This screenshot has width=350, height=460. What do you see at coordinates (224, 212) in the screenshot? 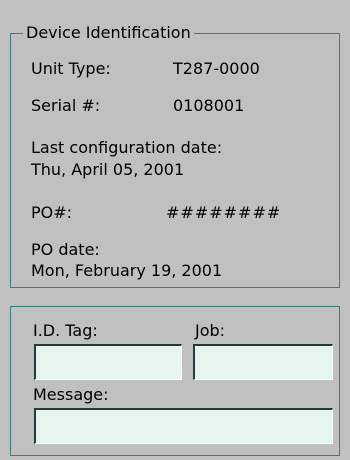
I see `po-value: ########` at bounding box center [224, 212].